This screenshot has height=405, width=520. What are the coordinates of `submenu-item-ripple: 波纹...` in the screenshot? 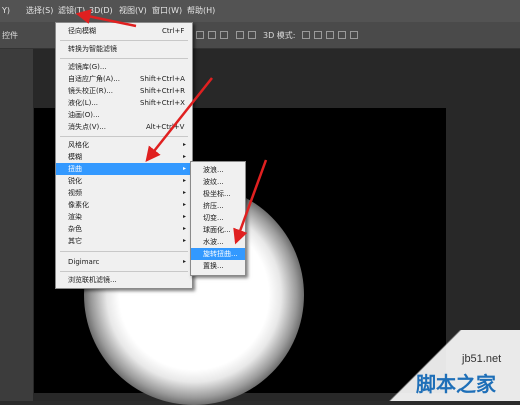 It's located at (218, 182).